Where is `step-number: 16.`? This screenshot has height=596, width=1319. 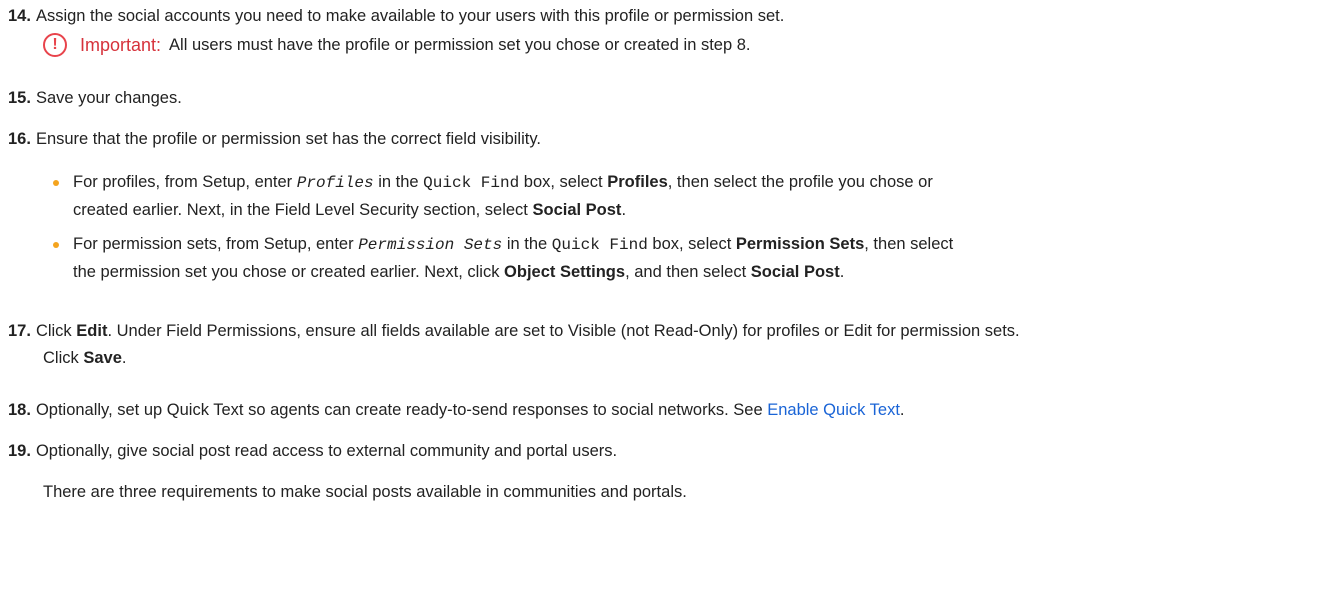
step-number: 16. is located at coordinates (19, 139).